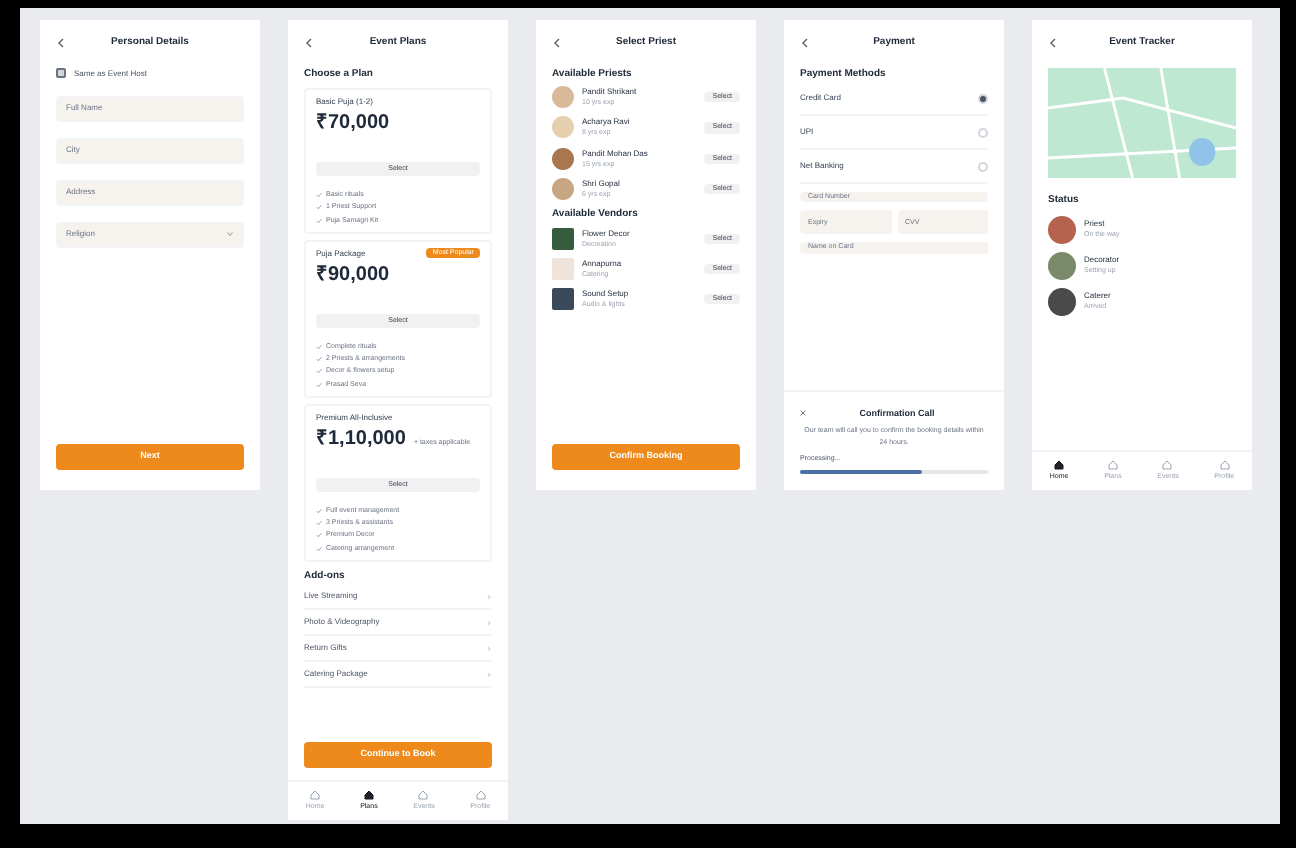 Image resolution: width=1296 pixels, height=848 pixels. I want to click on plan-price: ₹90,000, so click(353, 275).